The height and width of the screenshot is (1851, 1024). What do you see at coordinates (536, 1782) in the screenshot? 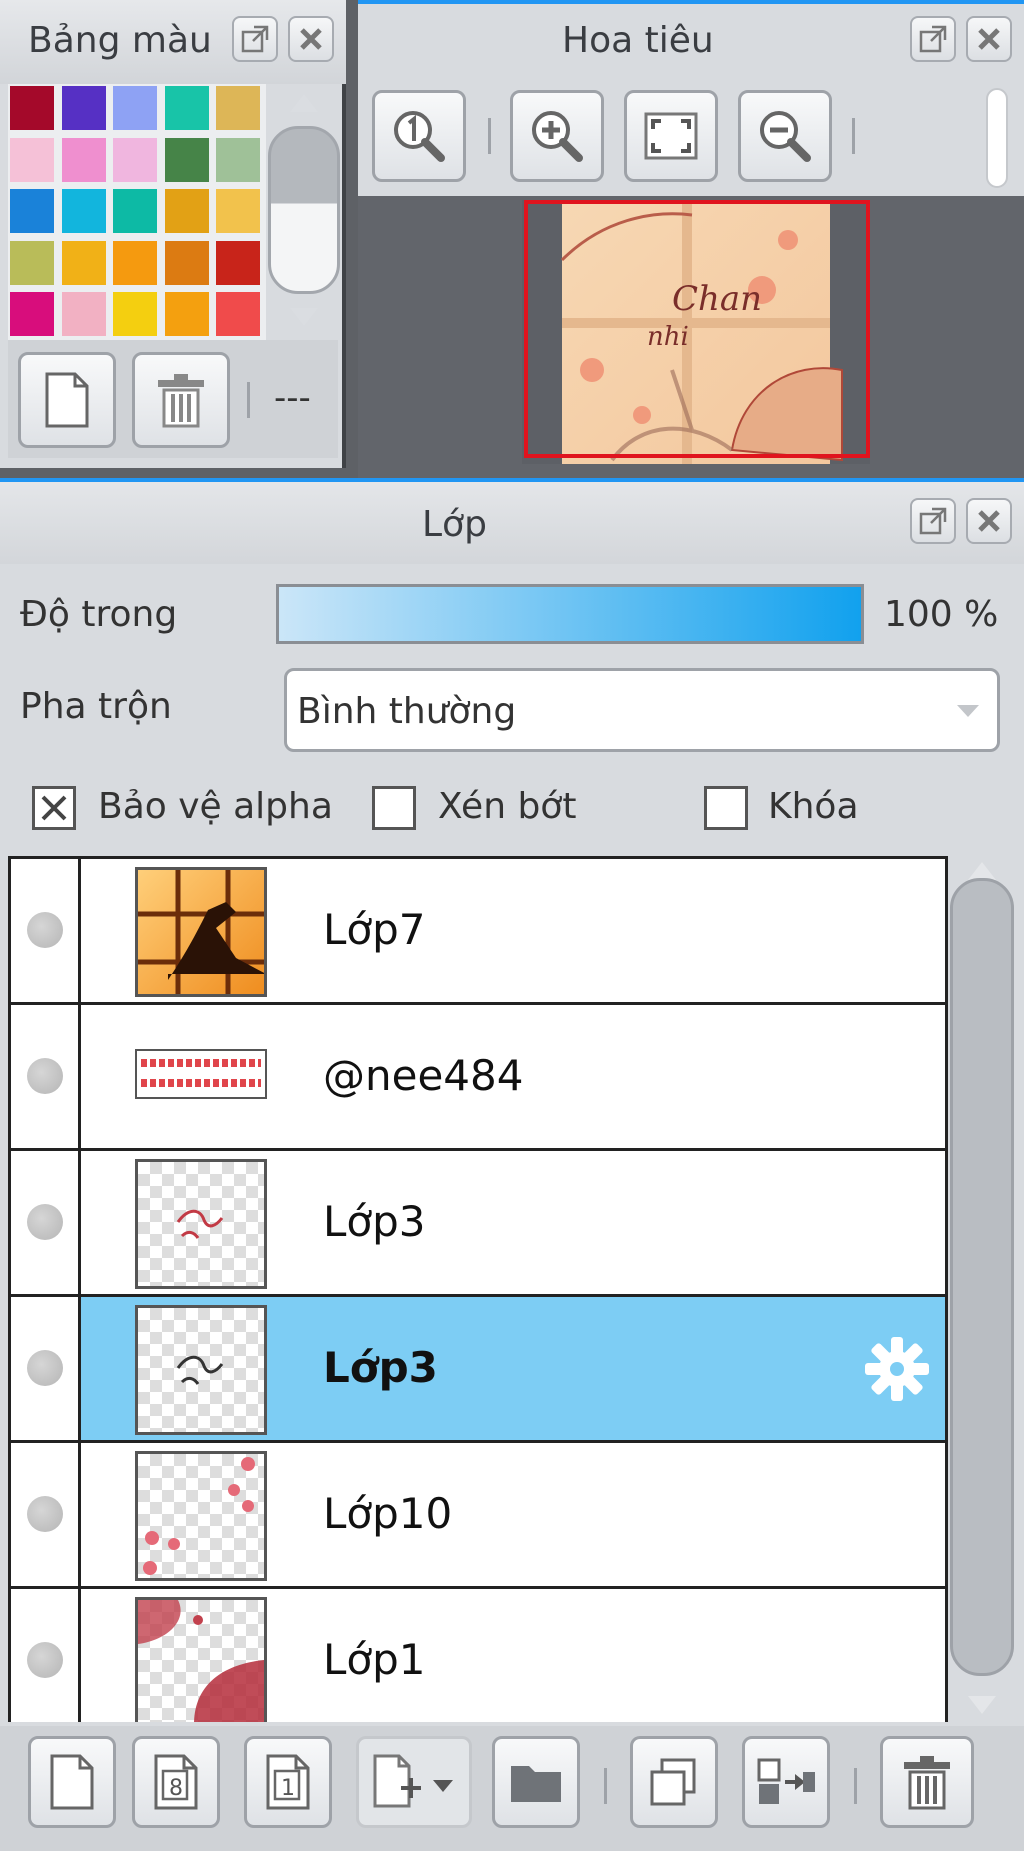
I see `new-folder-button` at bounding box center [536, 1782].